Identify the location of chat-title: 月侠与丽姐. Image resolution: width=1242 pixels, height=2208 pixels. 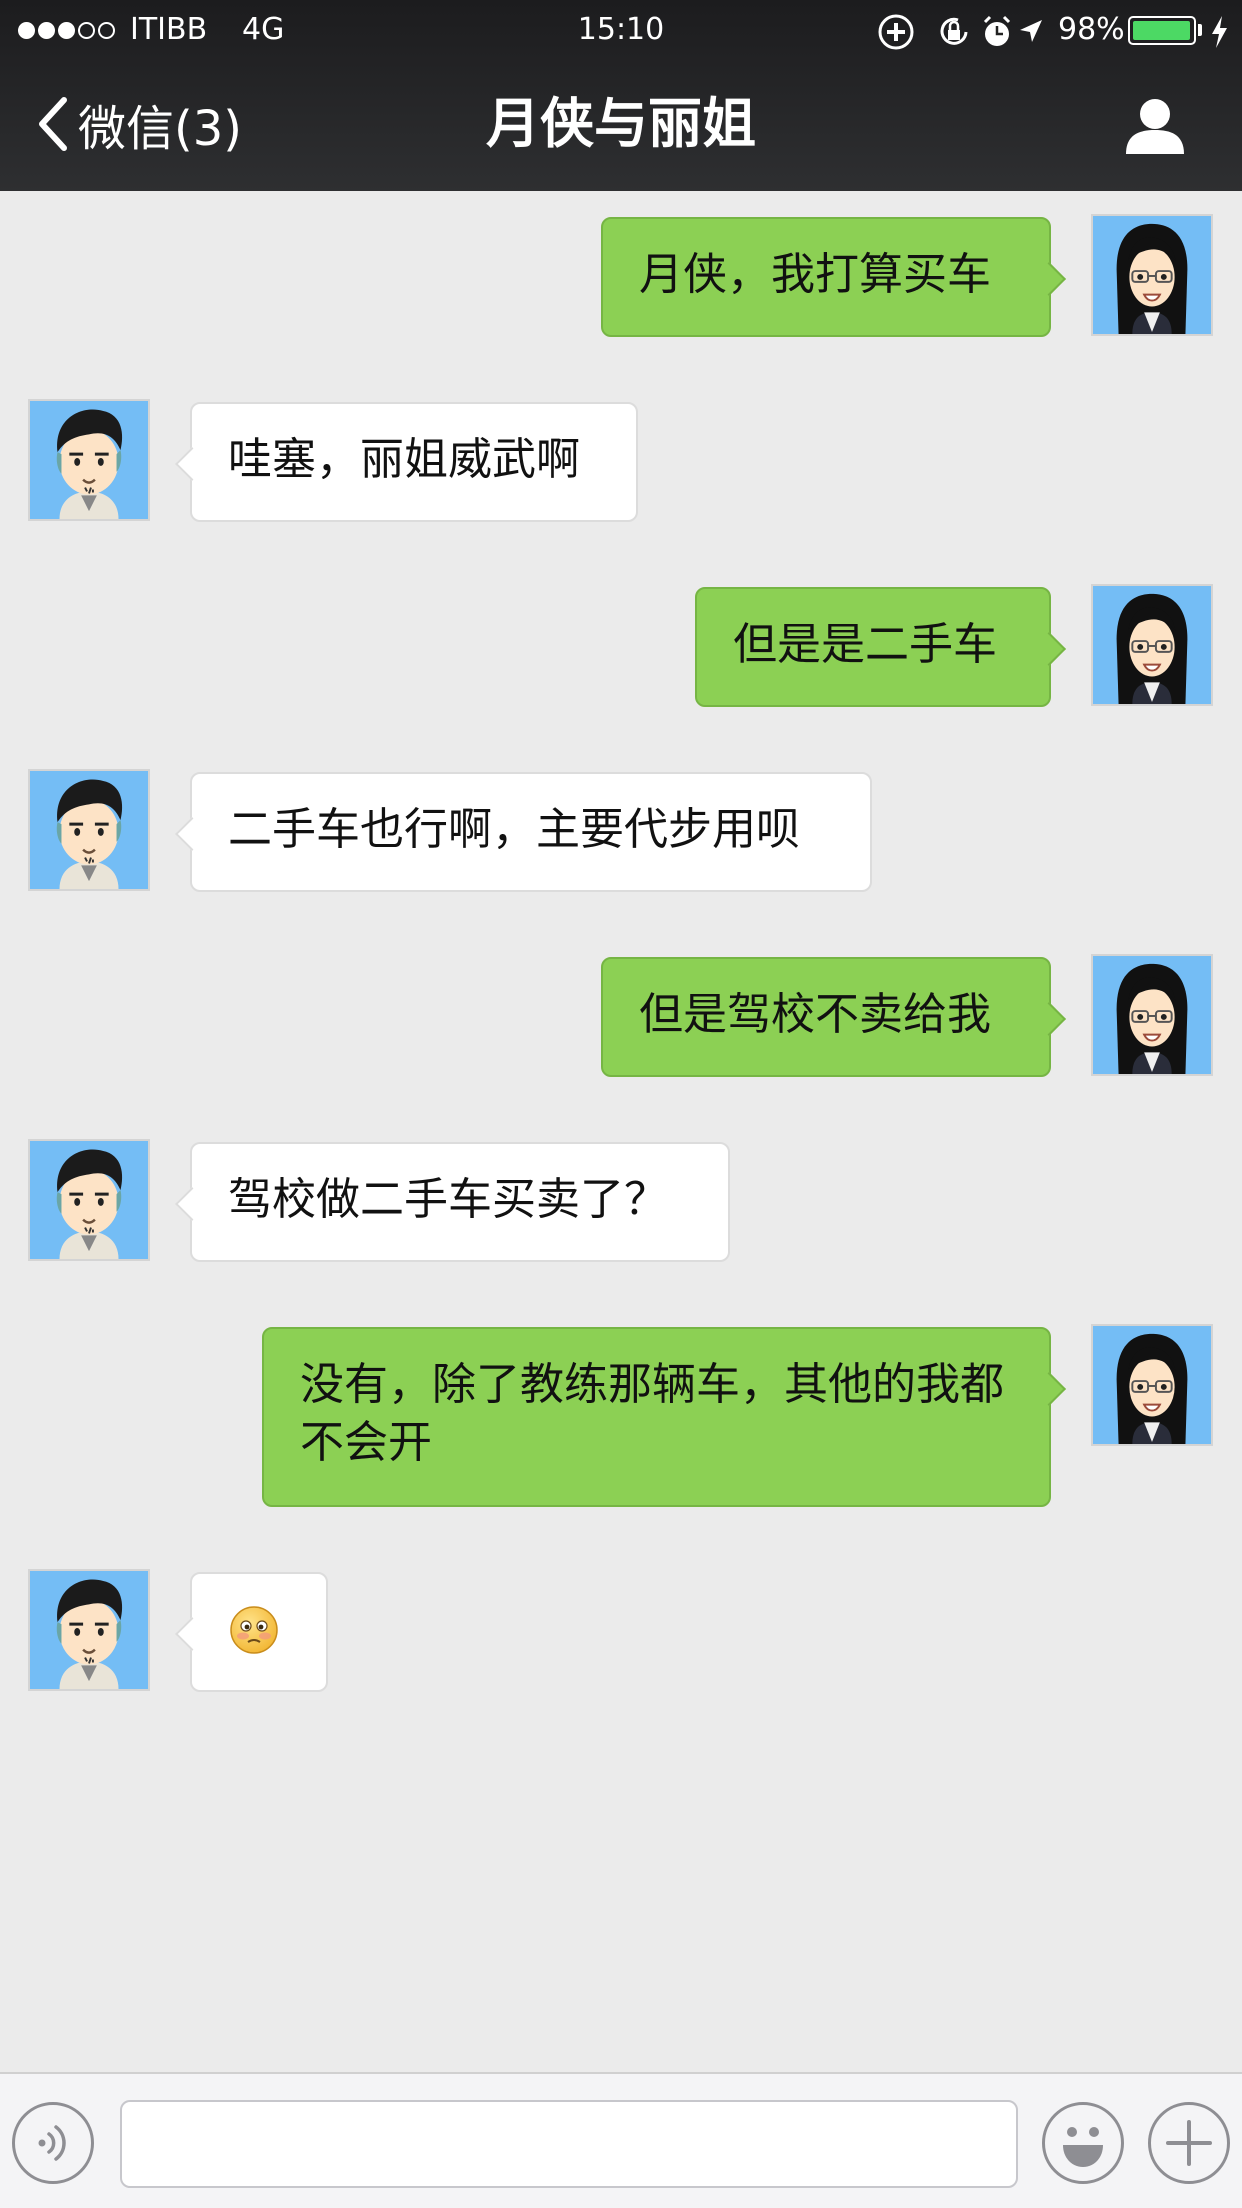
(621, 123).